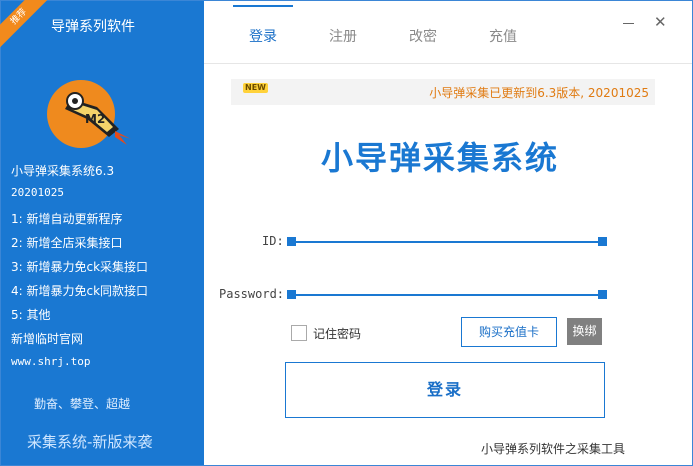 The width and height of the screenshot is (693, 466). I want to click on password-label: Password:, so click(252, 294).